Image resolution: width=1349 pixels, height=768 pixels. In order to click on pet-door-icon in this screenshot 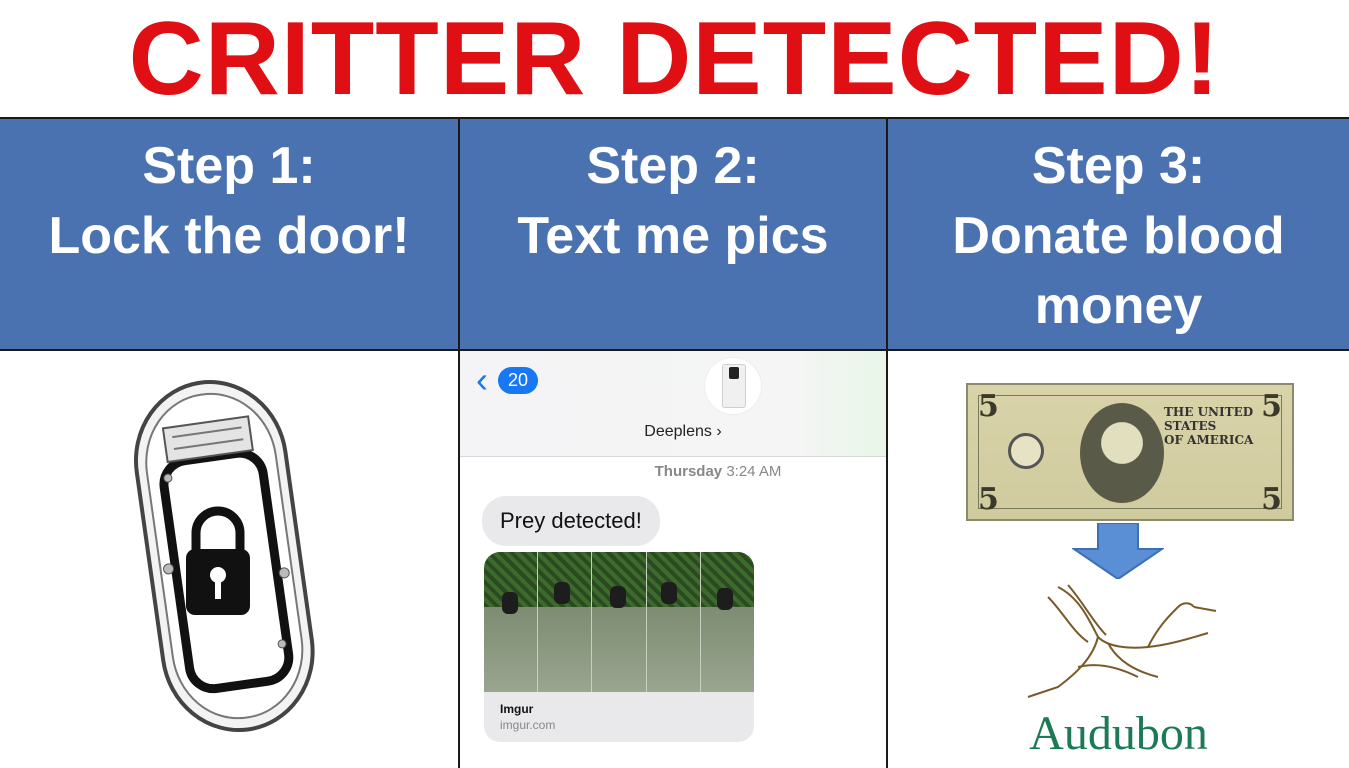, I will do `click(224, 556)`.